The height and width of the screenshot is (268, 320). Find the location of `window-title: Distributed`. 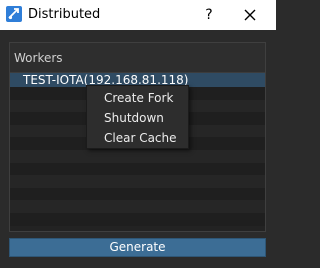

window-title: Distributed is located at coordinates (64, 14).